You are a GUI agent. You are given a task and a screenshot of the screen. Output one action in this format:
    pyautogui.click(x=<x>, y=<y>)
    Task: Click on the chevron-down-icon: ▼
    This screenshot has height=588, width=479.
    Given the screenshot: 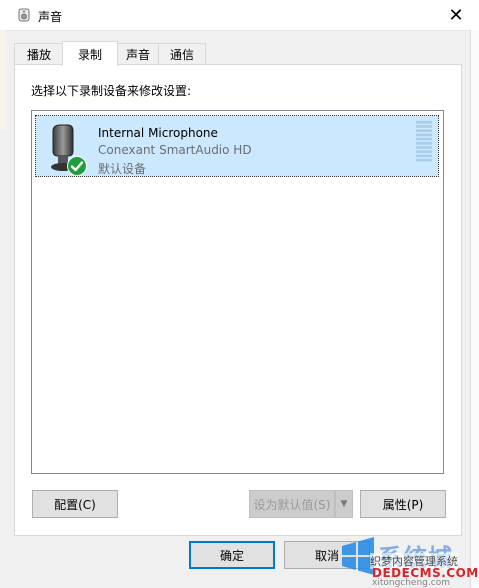 What is the action you would take?
    pyautogui.click(x=344, y=504)
    